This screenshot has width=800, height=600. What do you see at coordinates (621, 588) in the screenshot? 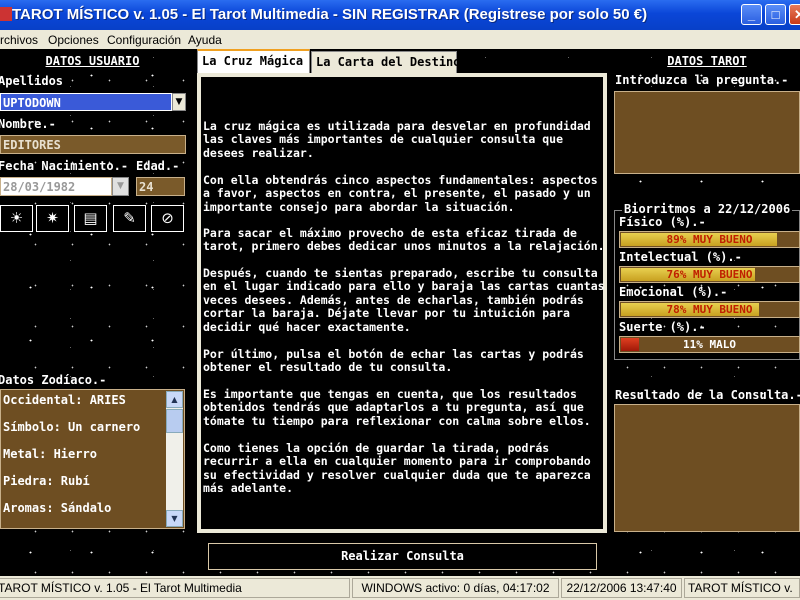
I see `status-datetime: 22/12/2006 13:47:40` at bounding box center [621, 588].